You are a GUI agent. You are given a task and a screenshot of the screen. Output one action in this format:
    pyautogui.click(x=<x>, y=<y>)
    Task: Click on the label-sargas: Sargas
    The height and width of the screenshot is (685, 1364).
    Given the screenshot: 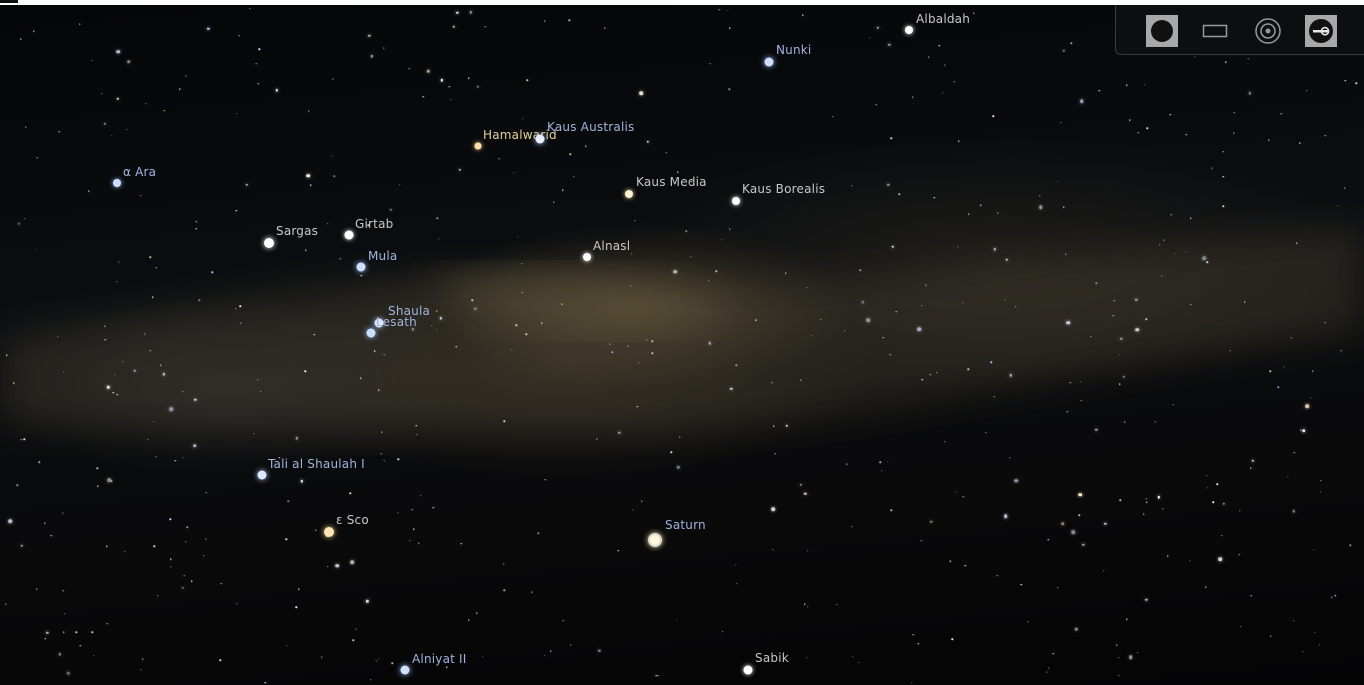 What is the action you would take?
    pyautogui.click(x=297, y=231)
    